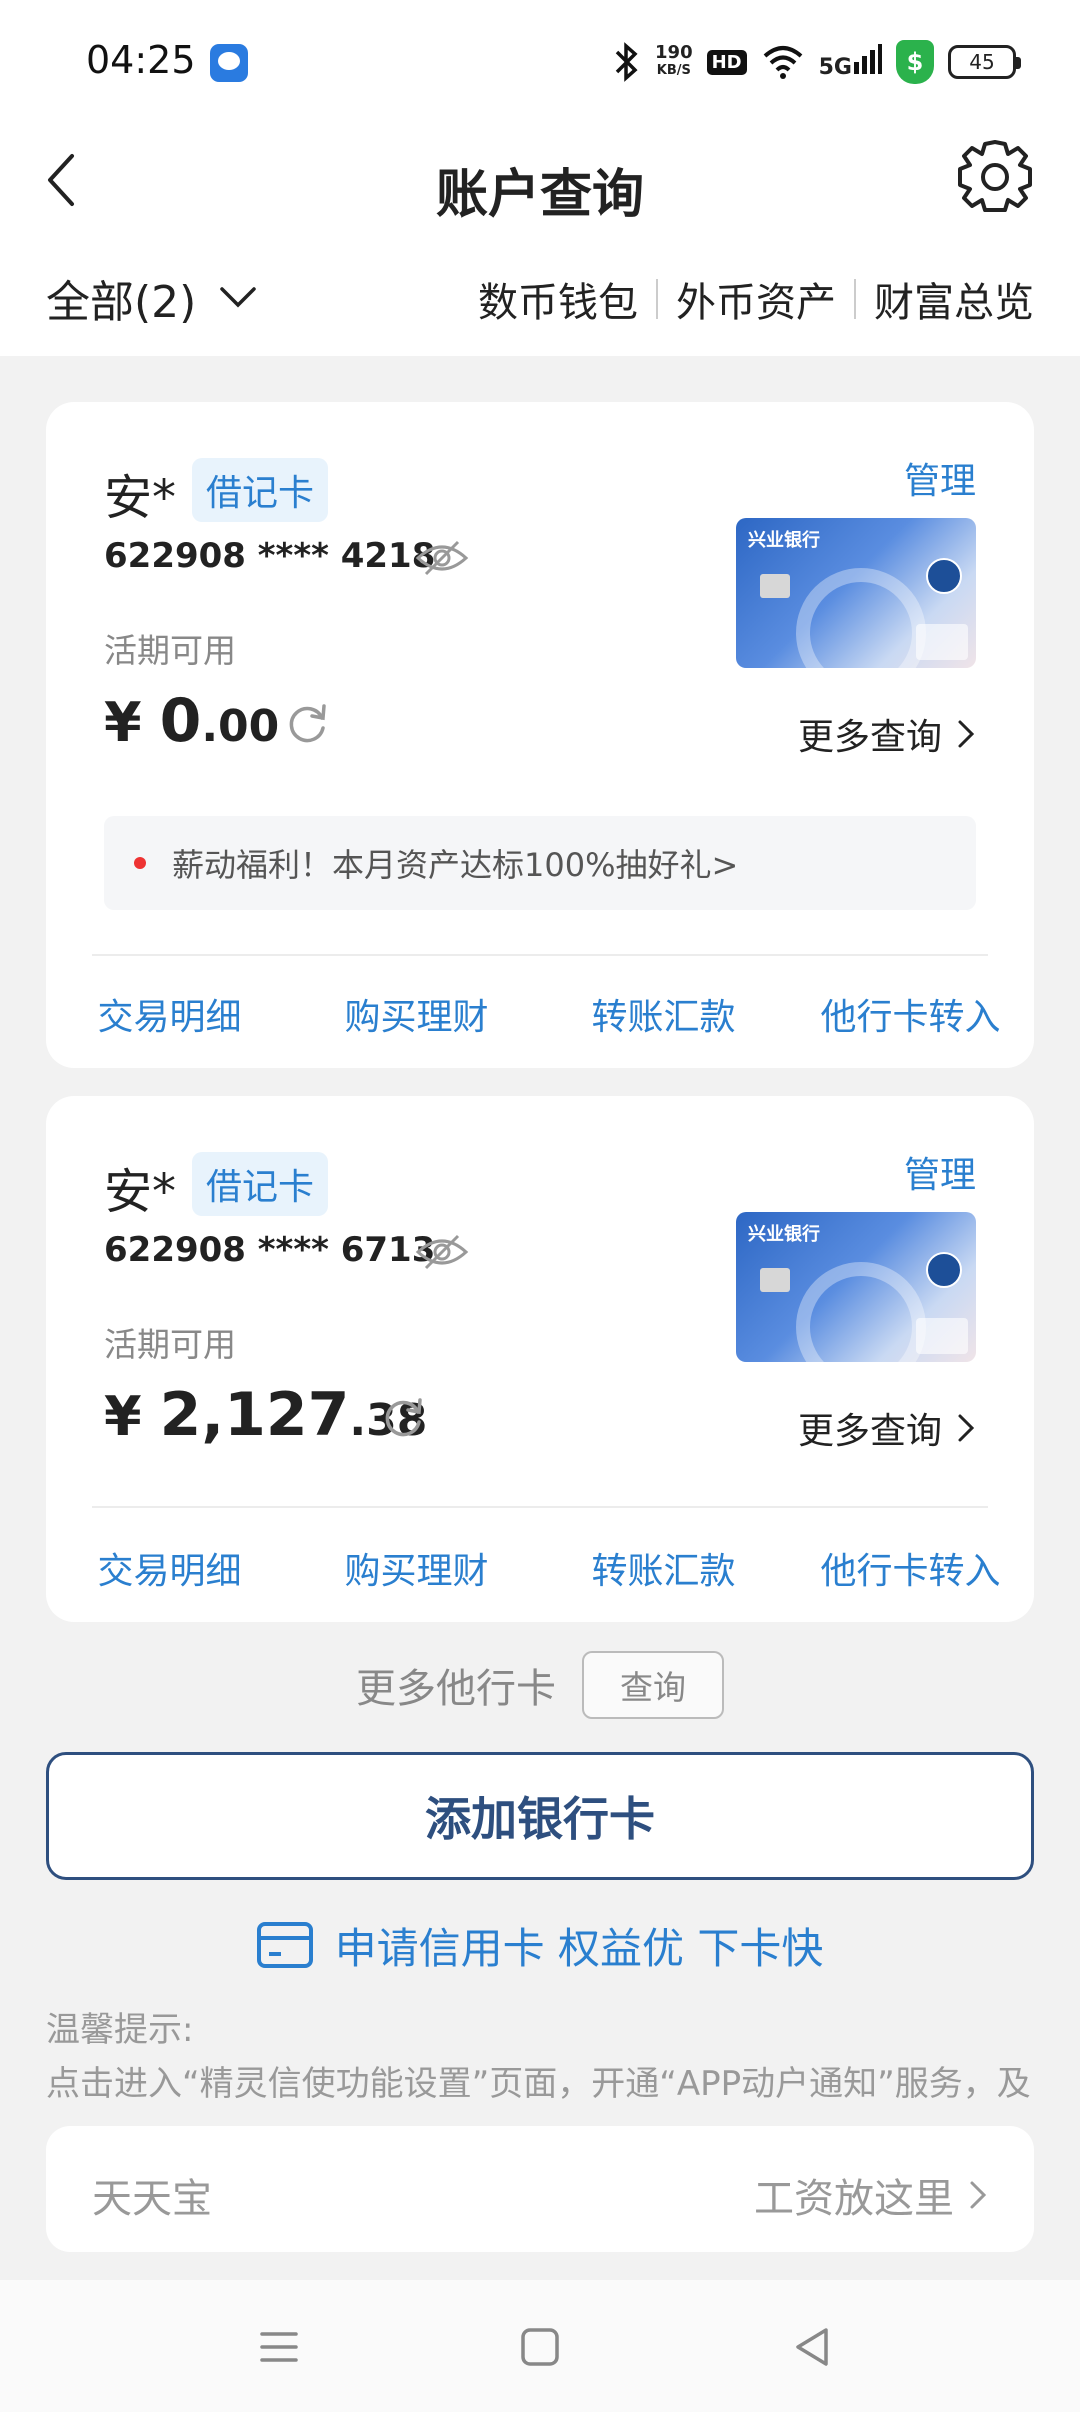 This screenshot has height=2412, width=1080. I want to click on tiantianbao-label: 天天宝, so click(152, 2199).